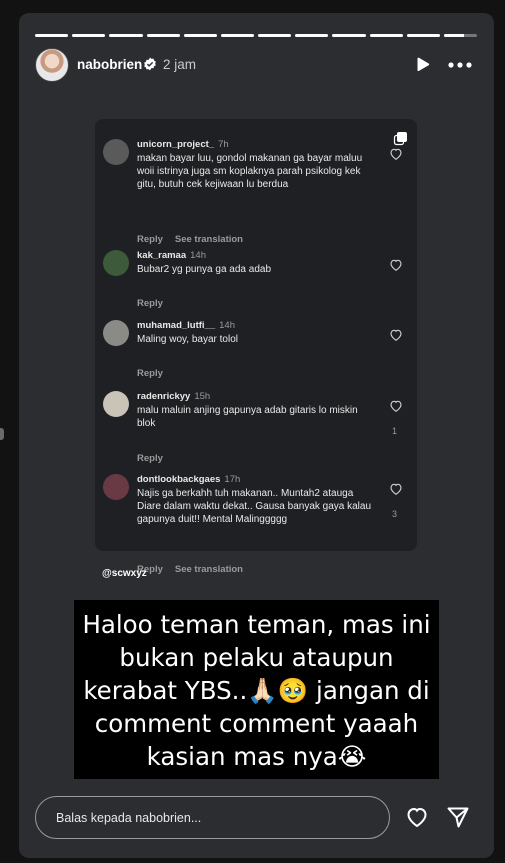 Image resolution: width=505 pixels, height=863 pixels. I want to click on comment-age: 17h, so click(232, 479).